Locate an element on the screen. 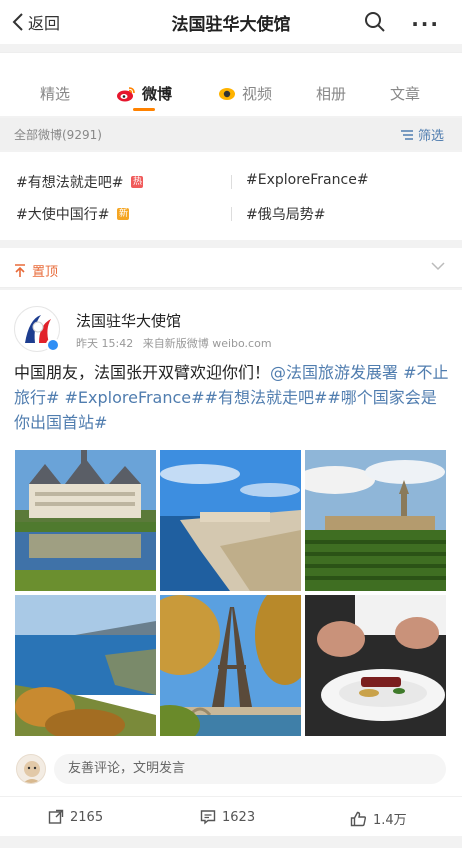 The height and width of the screenshot is (848, 462). topic-item: #ExploreFrance# is located at coordinates (307, 180).